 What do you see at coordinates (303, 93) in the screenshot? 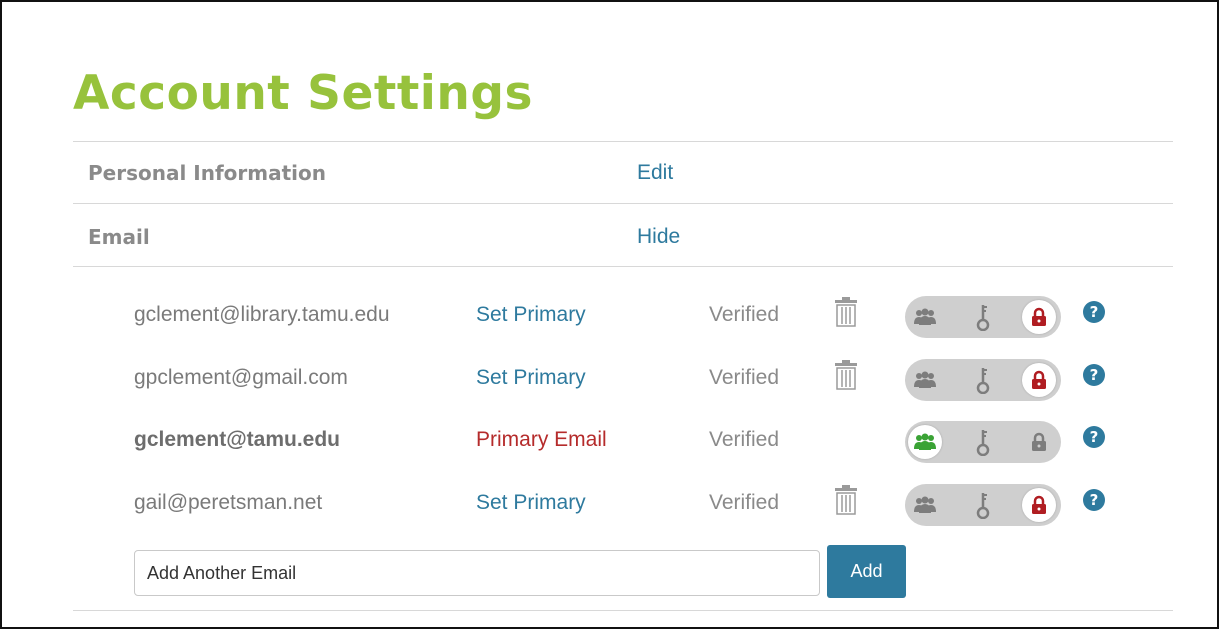
I see `page-title: Account Settings` at bounding box center [303, 93].